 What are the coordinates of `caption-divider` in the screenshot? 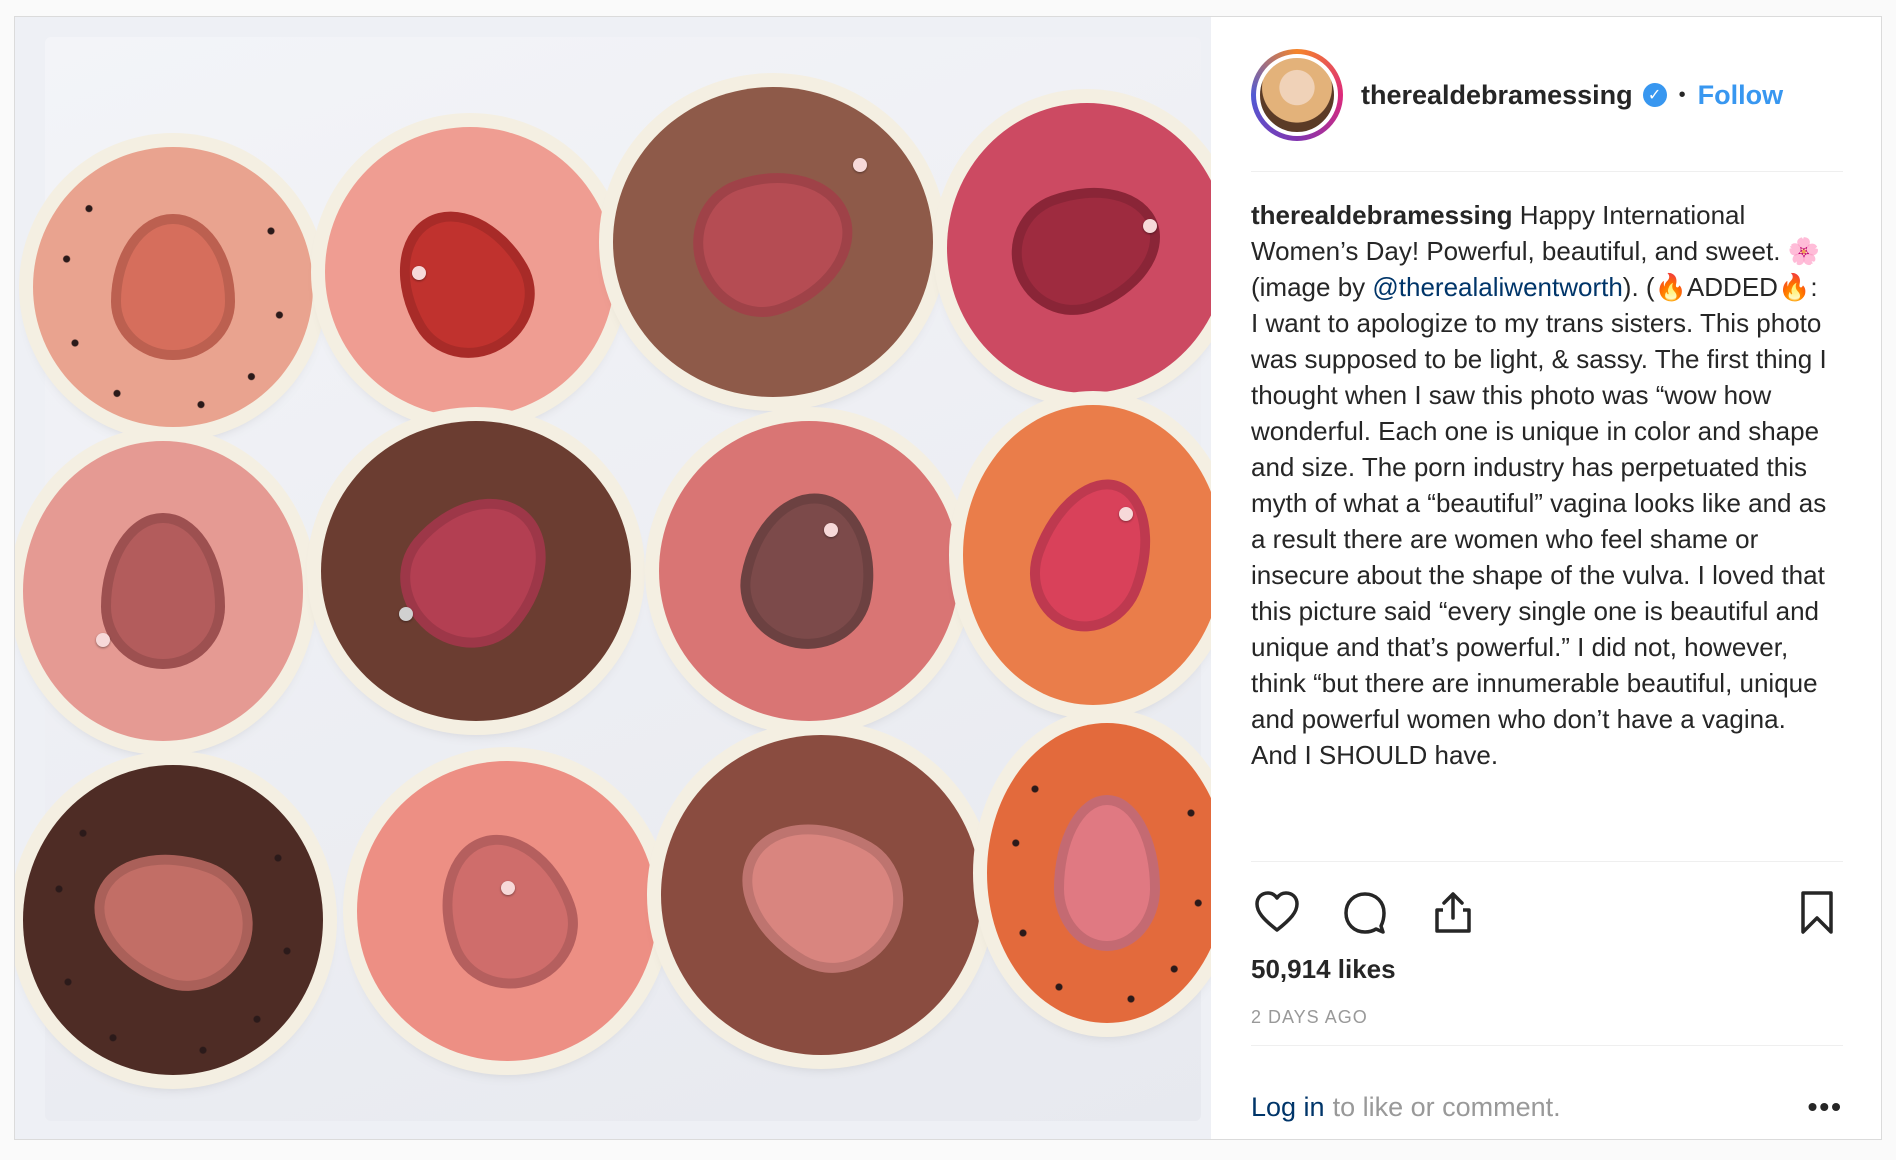 It's located at (1547, 861).